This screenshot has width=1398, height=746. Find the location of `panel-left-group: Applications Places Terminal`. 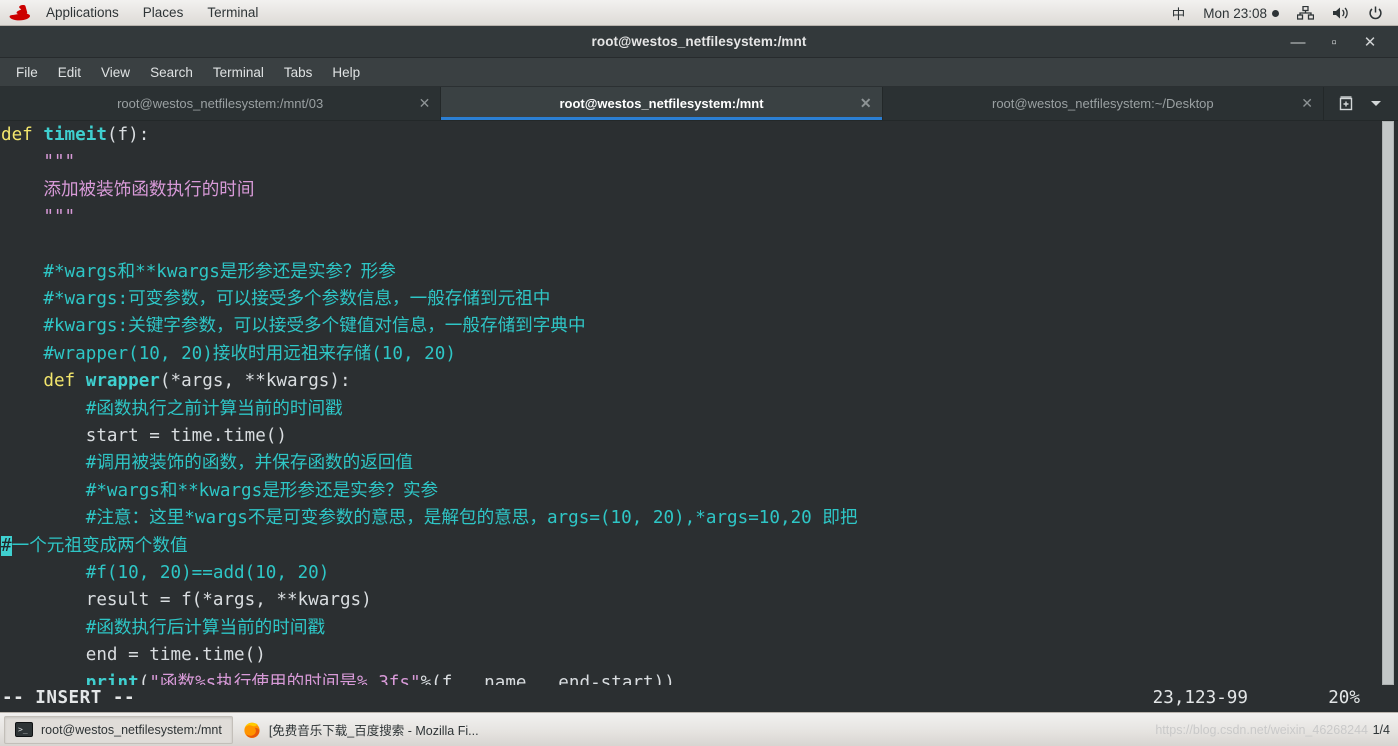

panel-left-group: Applications Places Terminal is located at coordinates (139, 13).